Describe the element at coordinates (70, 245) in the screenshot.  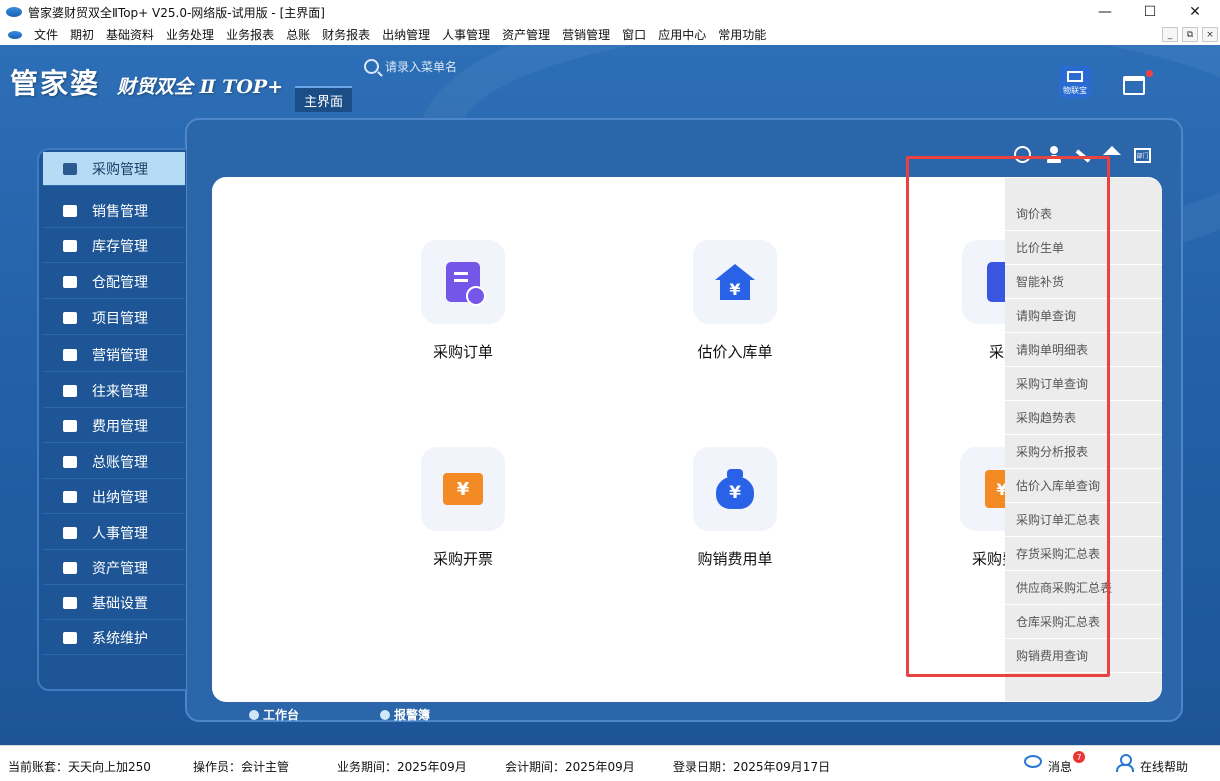
I see `cart-icon` at that location.